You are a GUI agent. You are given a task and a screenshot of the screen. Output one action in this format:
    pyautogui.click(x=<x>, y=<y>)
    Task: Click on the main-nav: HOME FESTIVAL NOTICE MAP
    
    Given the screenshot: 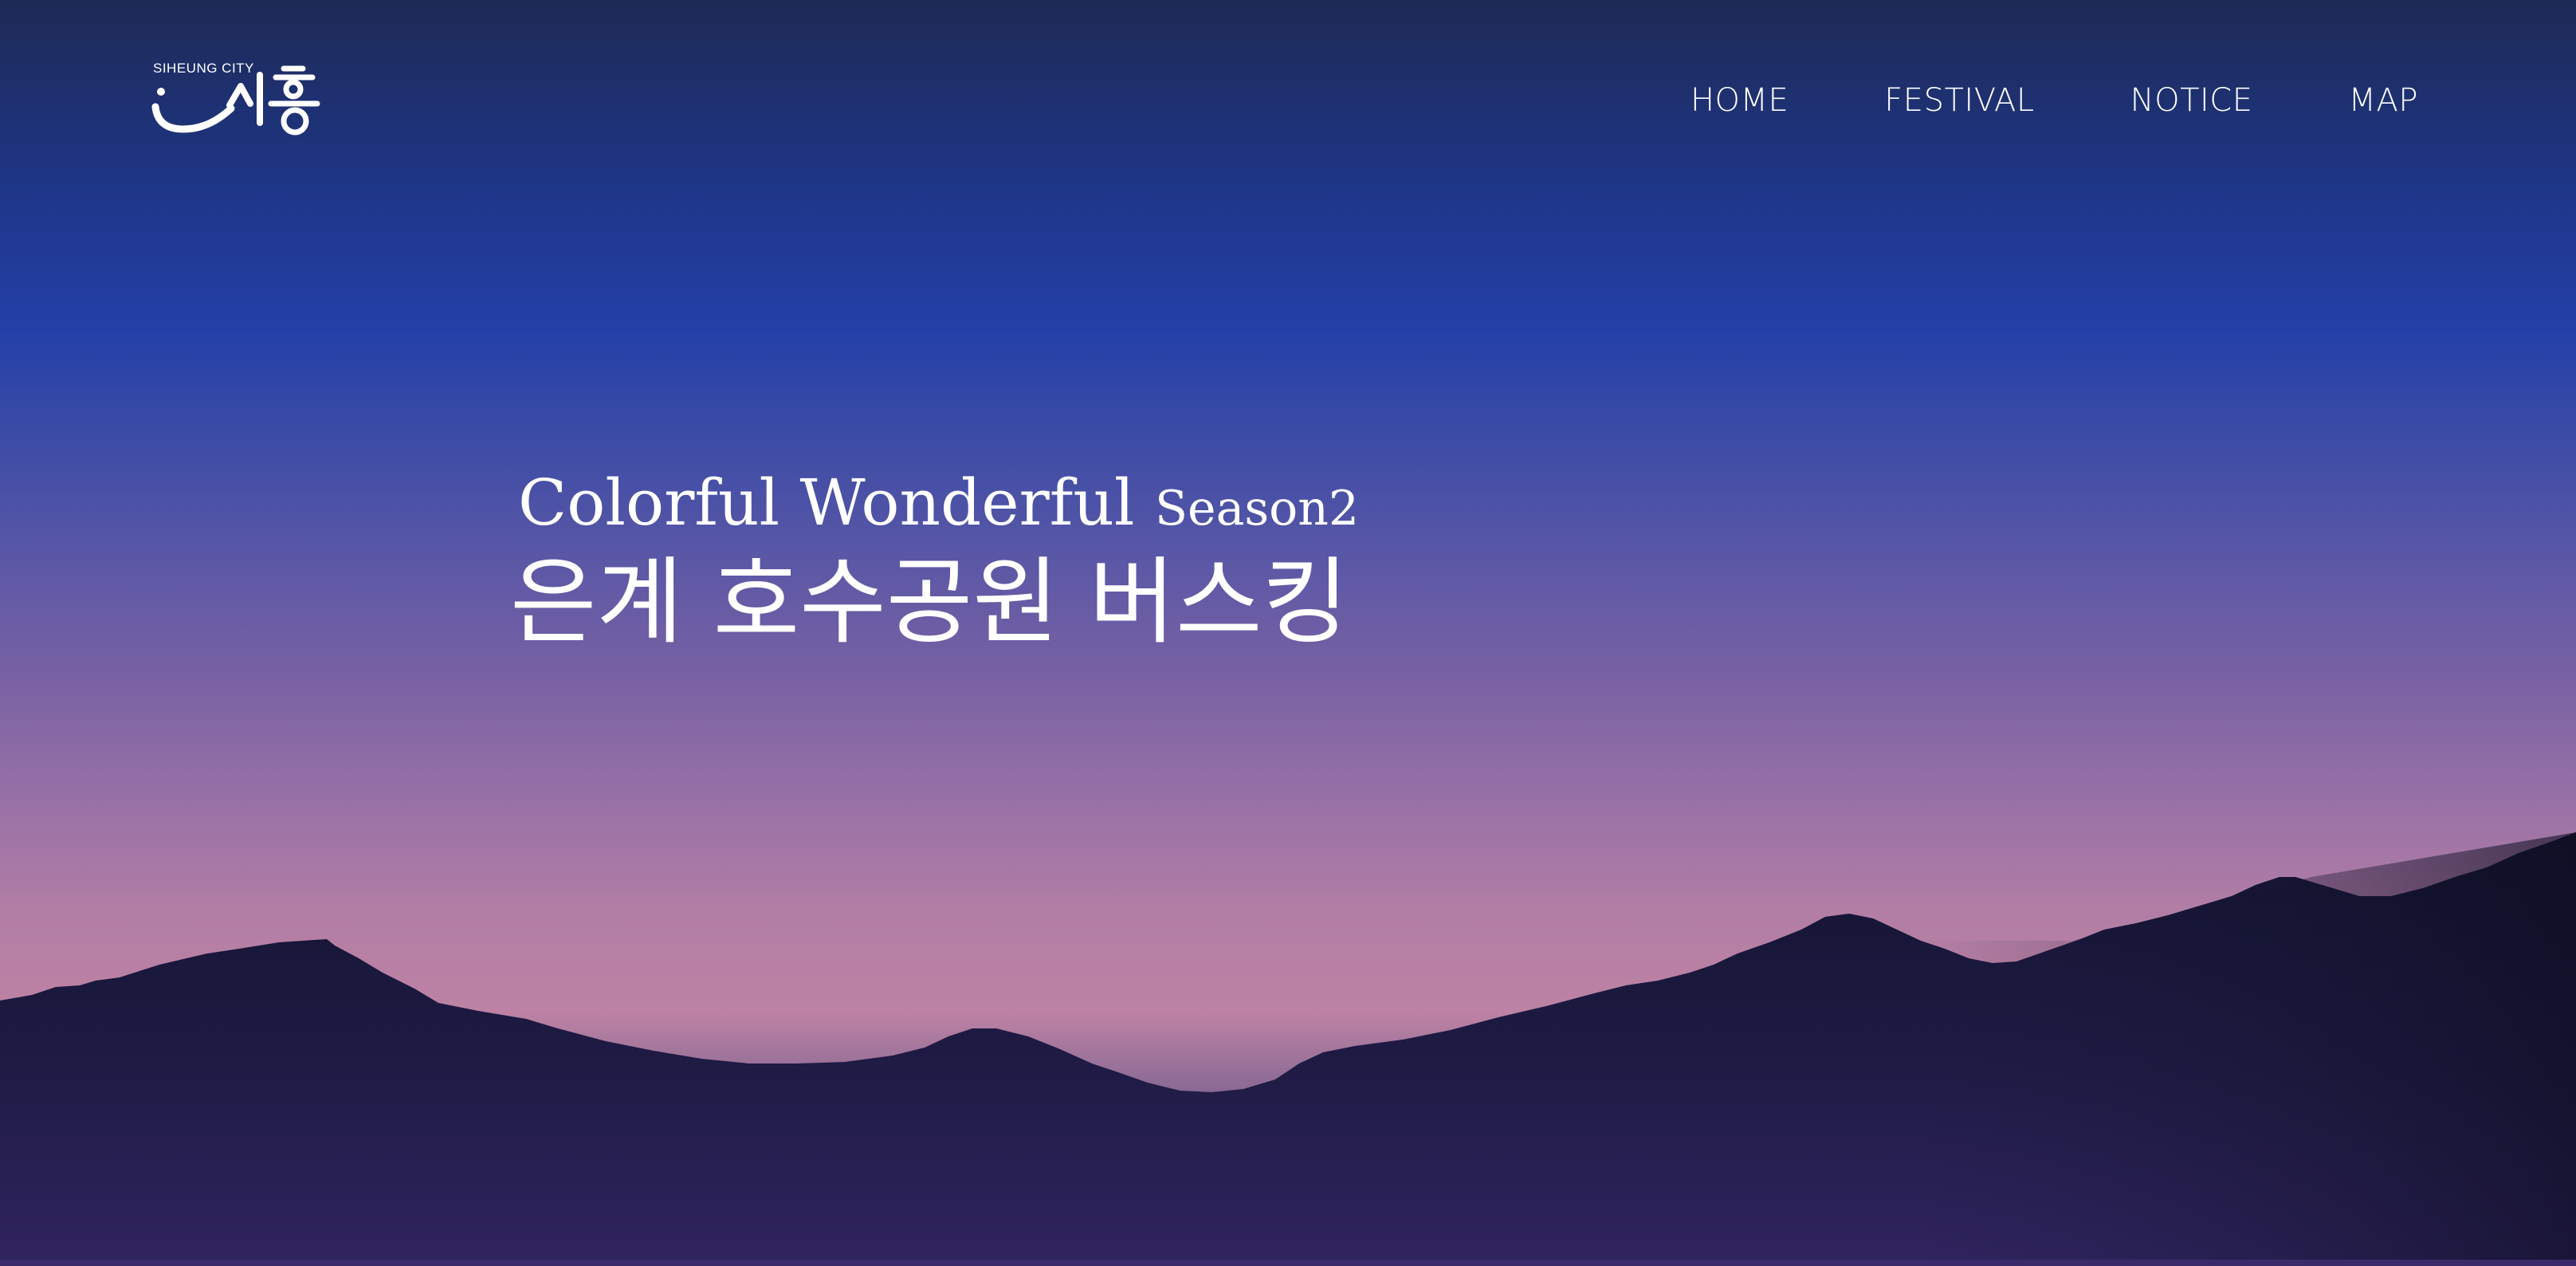 What is the action you would take?
    pyautogui.click(x=2054, y=100)
    